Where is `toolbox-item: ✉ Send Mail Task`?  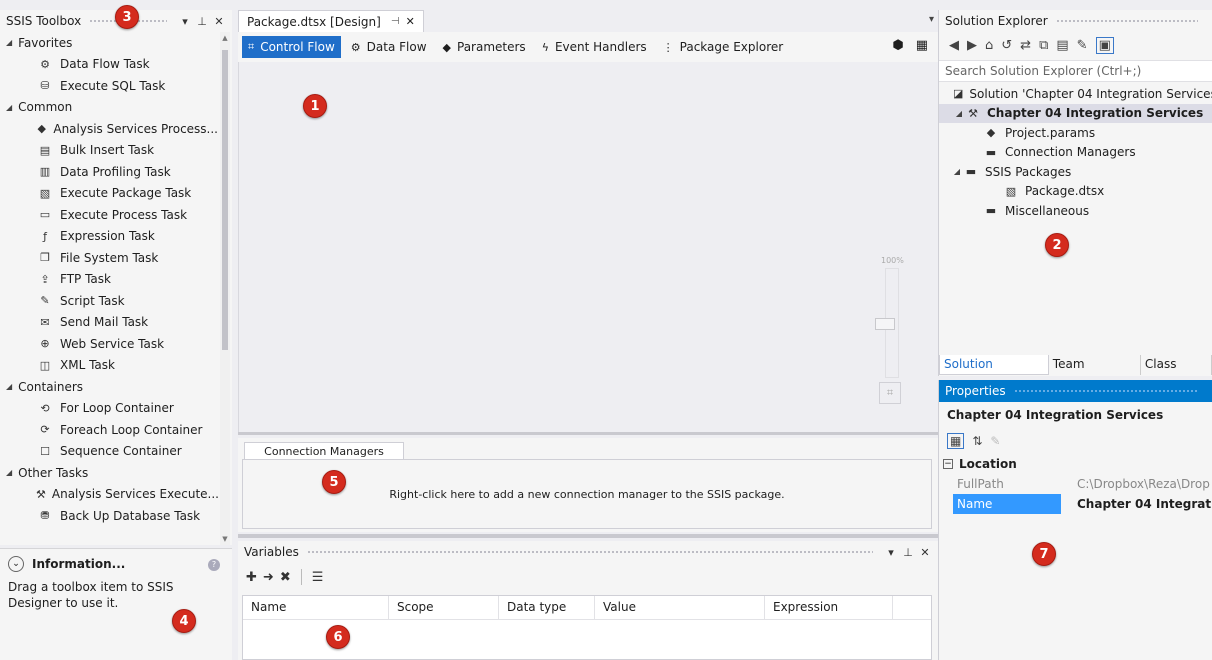 toolbox-item: ✉ Send Mail Task is located at coordinates (109, 323).